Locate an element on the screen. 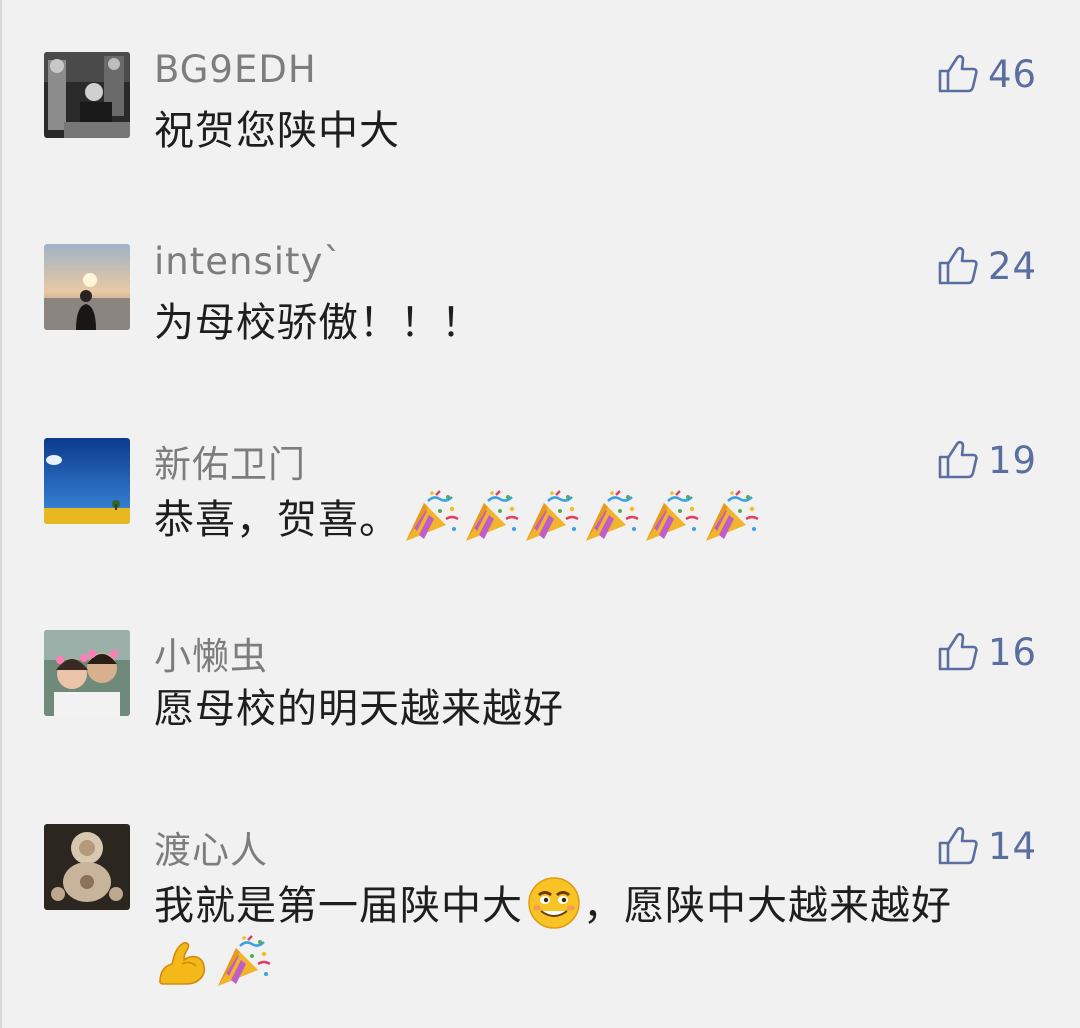  username: 小懒虫 is located at coordinates (211, 653).